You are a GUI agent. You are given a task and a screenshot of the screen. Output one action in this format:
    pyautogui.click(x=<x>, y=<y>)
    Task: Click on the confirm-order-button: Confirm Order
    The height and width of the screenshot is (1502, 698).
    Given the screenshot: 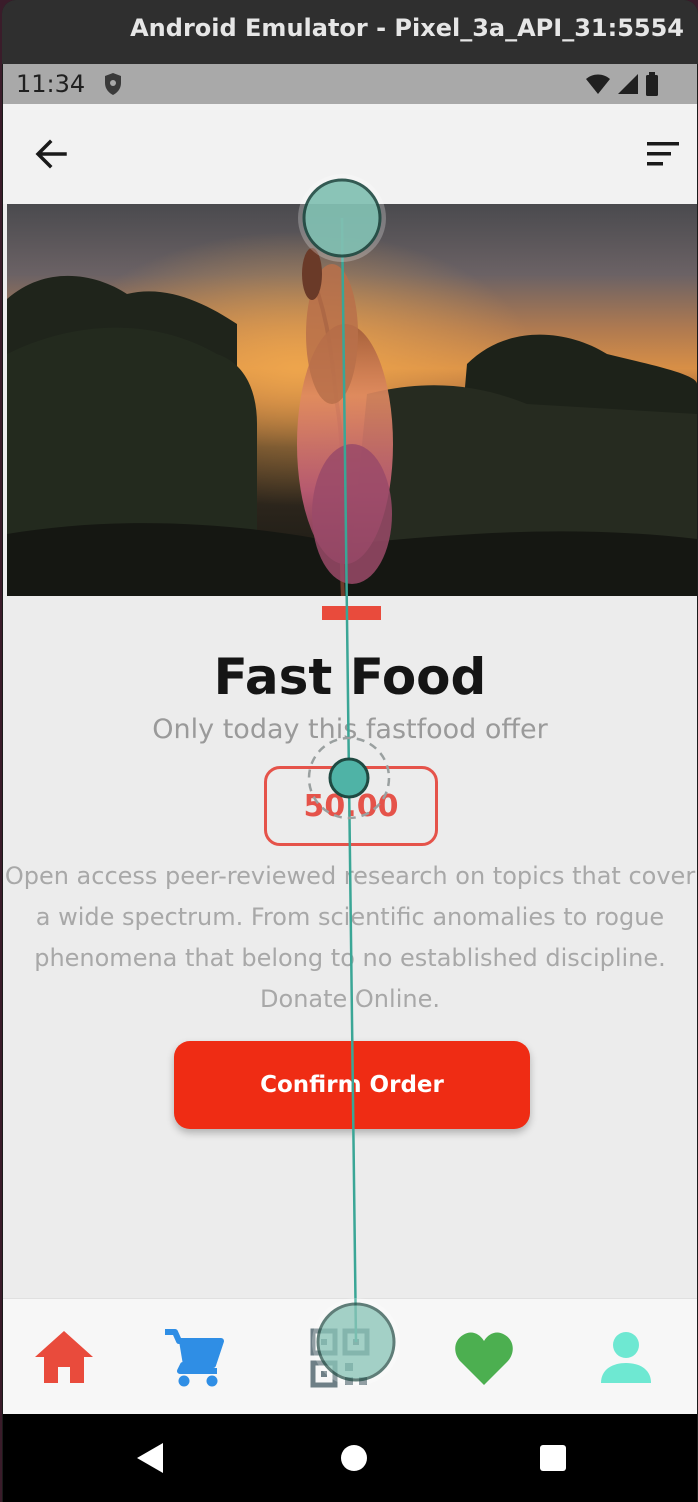 What is the action you would take?
    pyautogui.click(x=352, y=1085)
    